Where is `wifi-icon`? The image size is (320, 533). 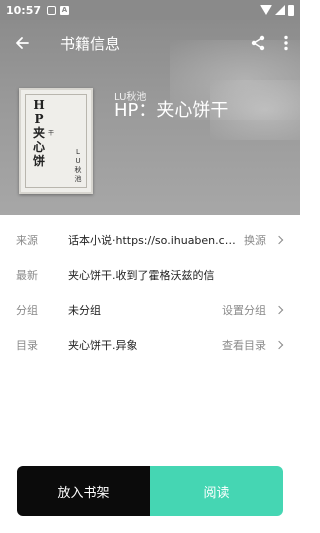
wifi-icon is located at coordinates (266, 10).